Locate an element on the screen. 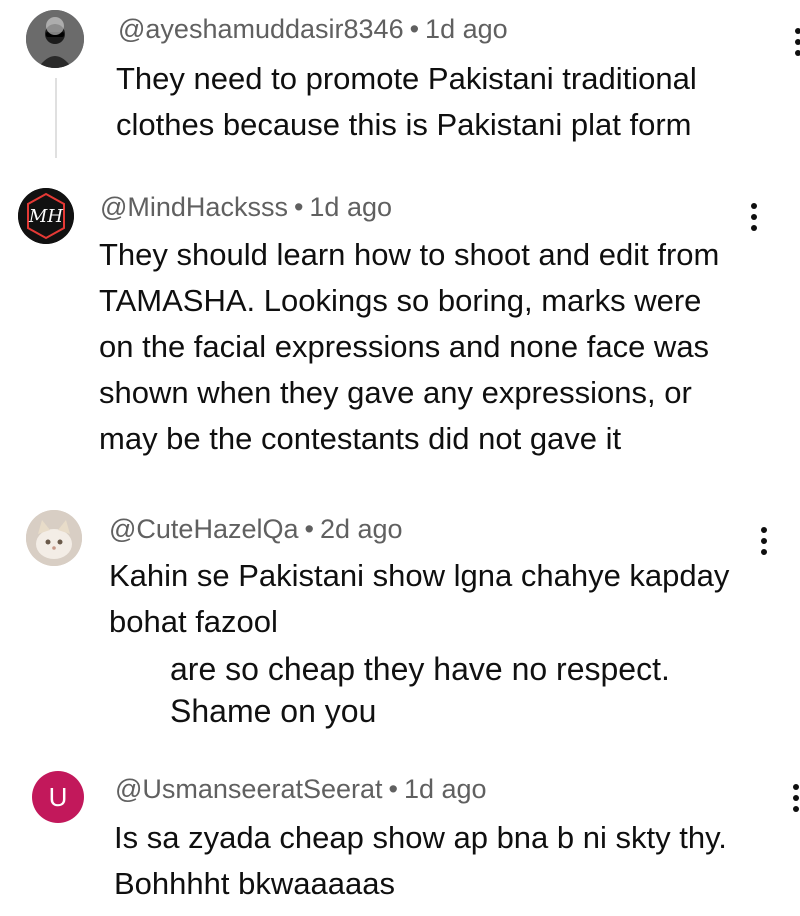 Image resolution: width=800 pixels, height=916 pixels. comment-author: @ayeshamuddasir8346 is located at coordinates (261, 29).